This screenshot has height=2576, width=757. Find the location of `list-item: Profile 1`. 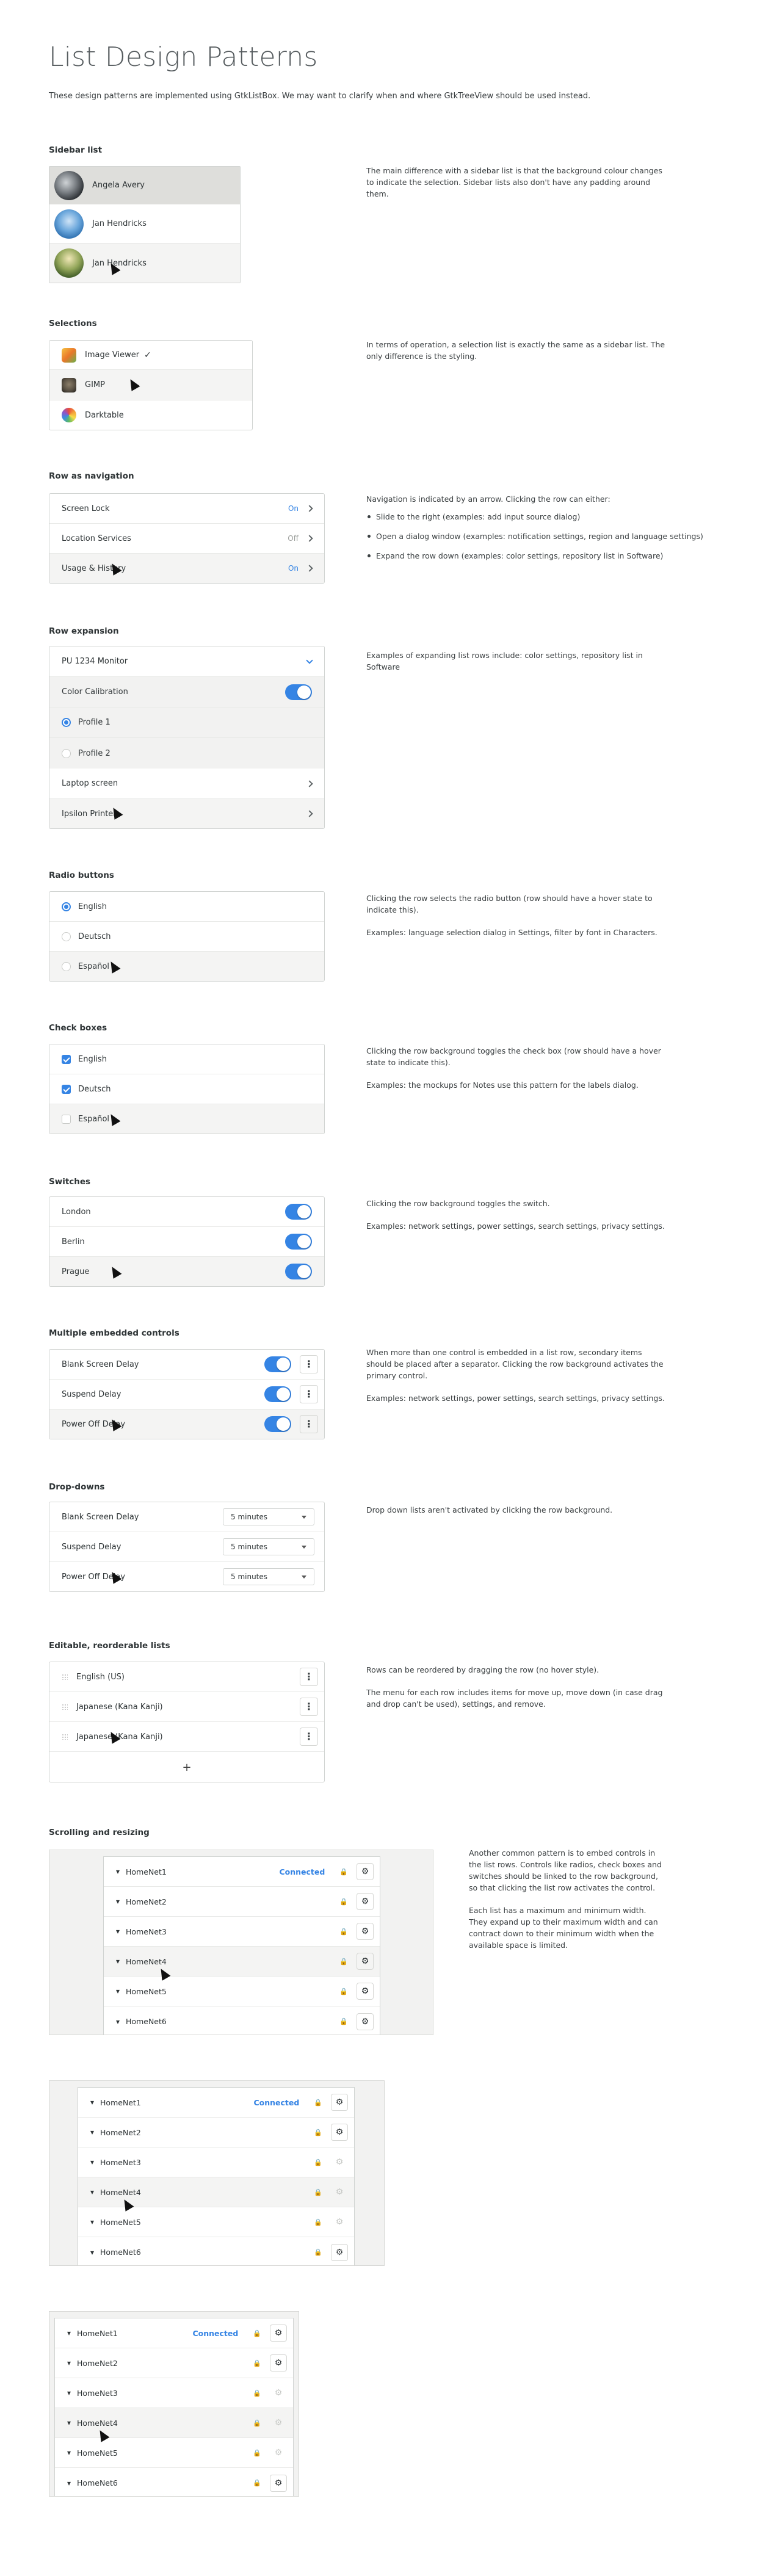

list-item: Profile 1 is located at coordinates (186, 722).